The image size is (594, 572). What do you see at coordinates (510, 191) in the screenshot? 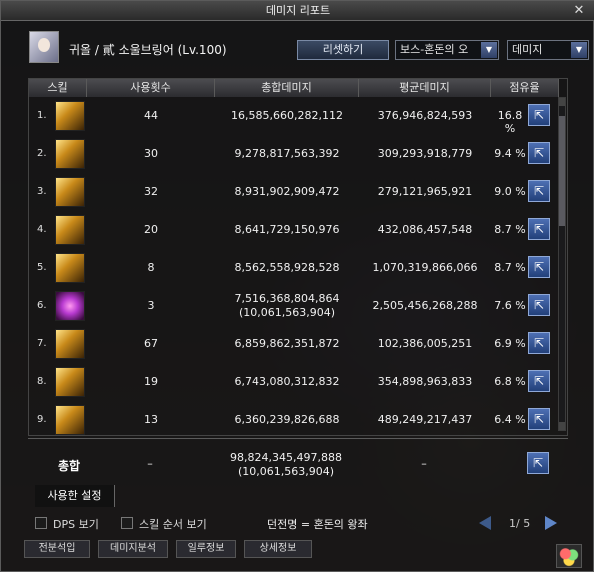
I see `share-cell: 9.0 %` at bounding box center [510, 191].